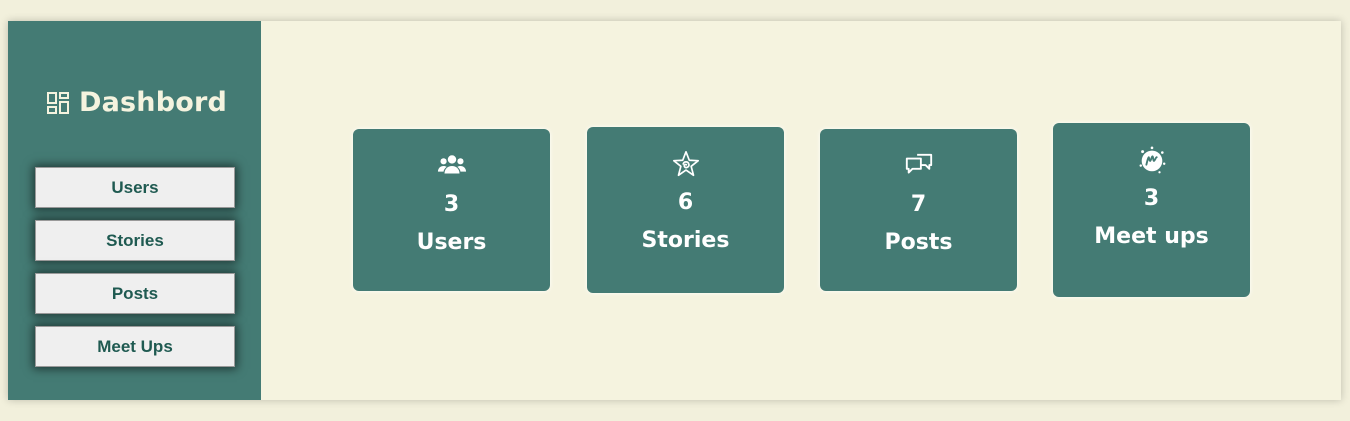 The height and width of the screenshot is (421, 1350). Describe the element at coordinates (685, 202) in the screenshot. I see `stories-count: 6` at that location.